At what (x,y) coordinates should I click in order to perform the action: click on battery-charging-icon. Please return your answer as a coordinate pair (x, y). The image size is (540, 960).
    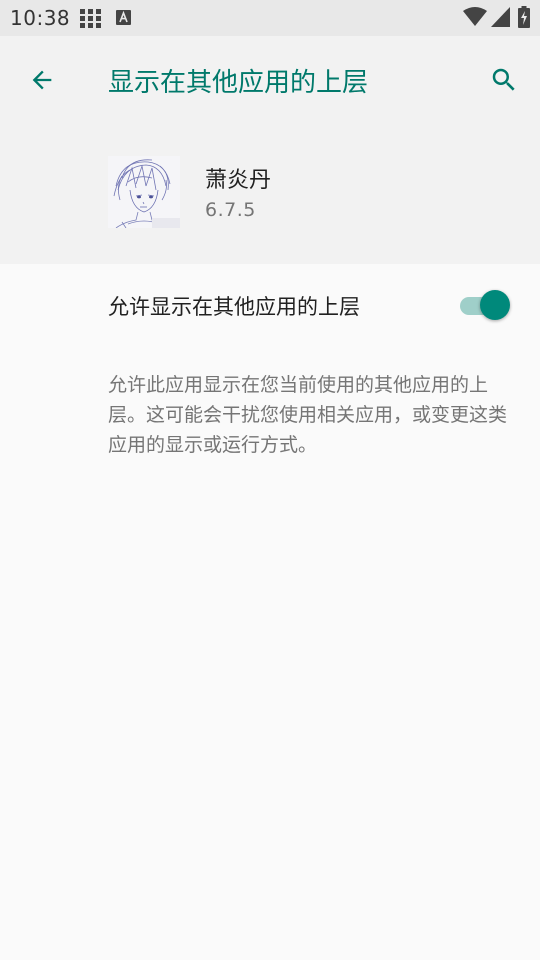
    Looking at the image, I should click on (524, 17).